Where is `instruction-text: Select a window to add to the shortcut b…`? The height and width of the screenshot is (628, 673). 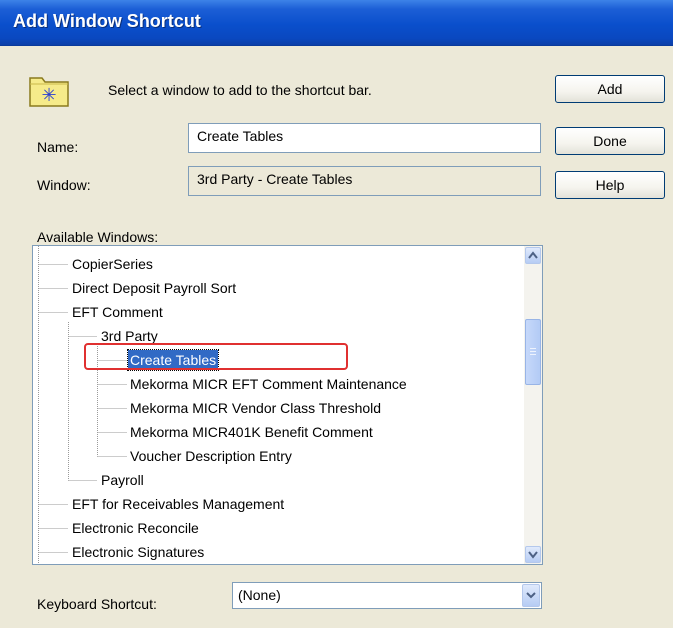
instruction-text: Select a window to add to the shortcut b… is located at coordinates (240, 90).